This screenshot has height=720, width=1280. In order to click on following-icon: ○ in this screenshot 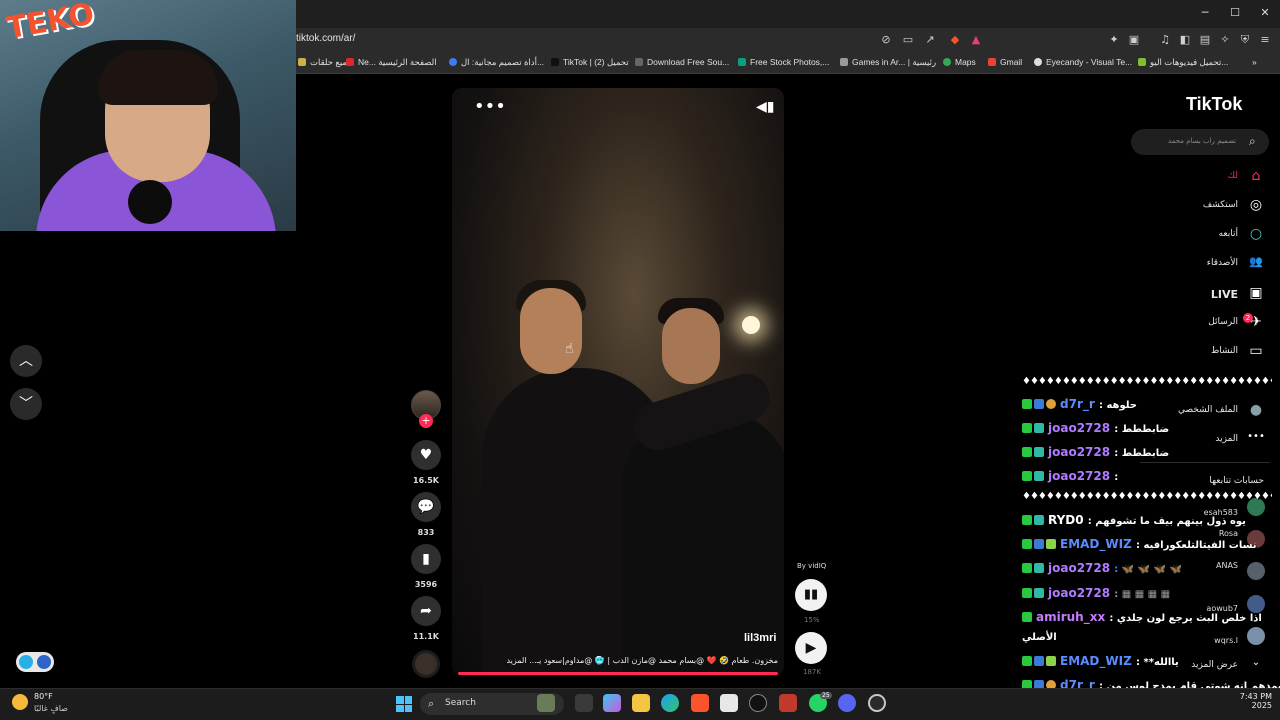, I will do `click(1256, 234)`.